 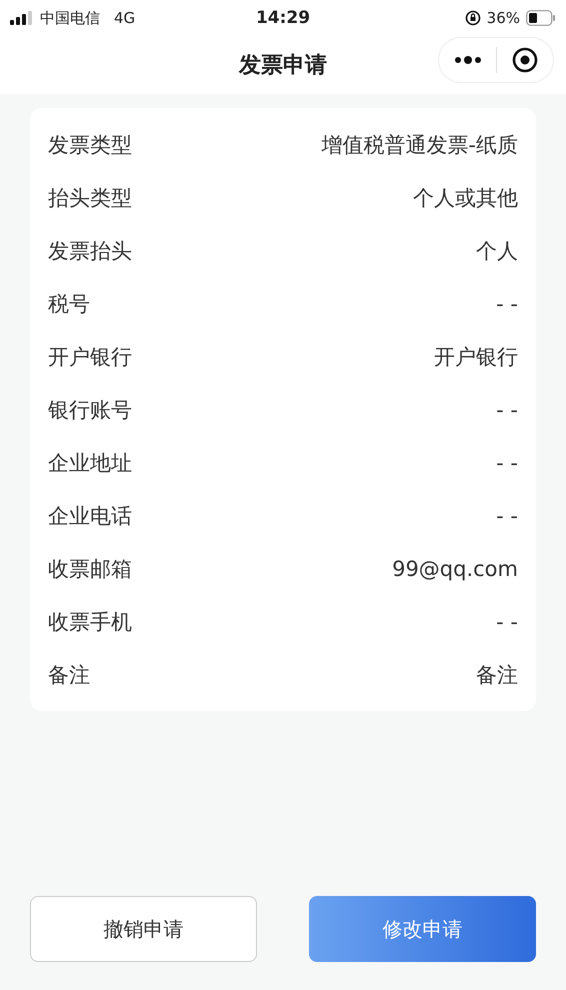 I want to click on field-label: 抬头类型, so click(x=90, y=198).